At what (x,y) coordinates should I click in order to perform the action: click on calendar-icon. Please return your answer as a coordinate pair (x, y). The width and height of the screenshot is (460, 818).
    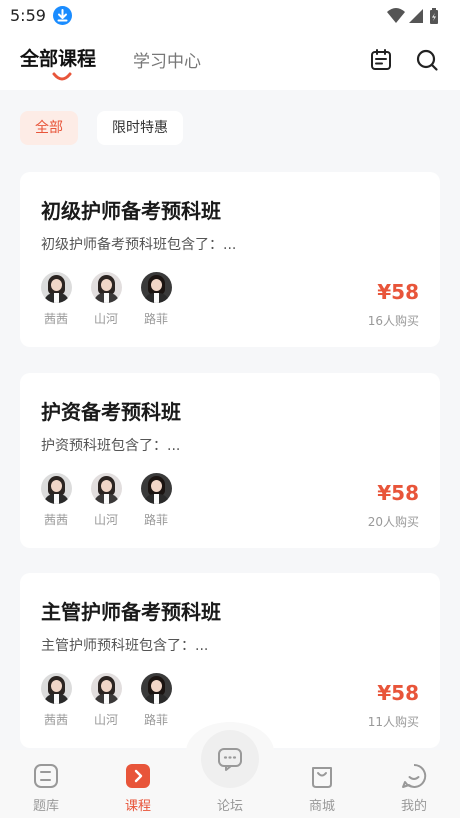
    Looking at the image, I should click on (381, 60).